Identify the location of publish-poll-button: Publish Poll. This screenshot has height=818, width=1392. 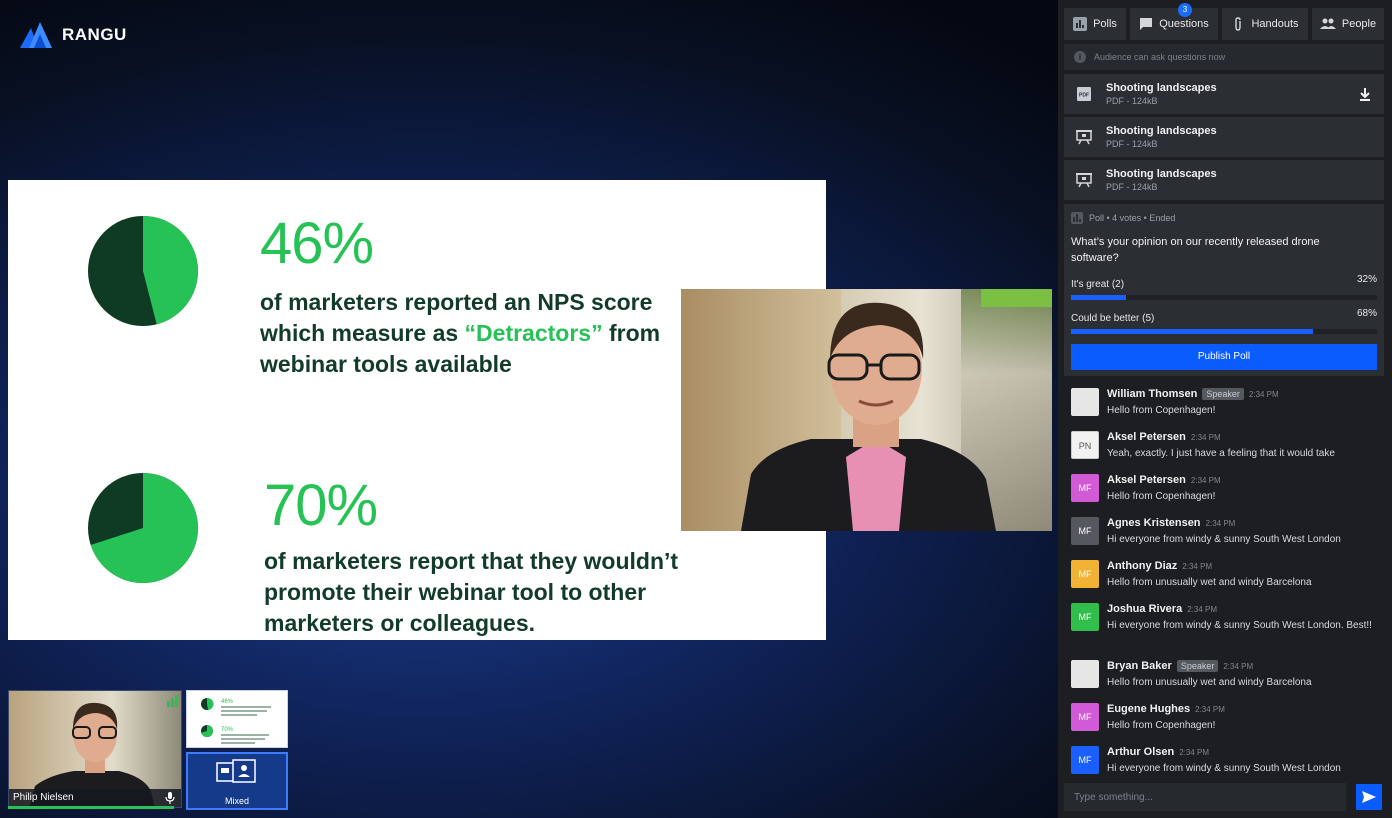
(1224, 357).